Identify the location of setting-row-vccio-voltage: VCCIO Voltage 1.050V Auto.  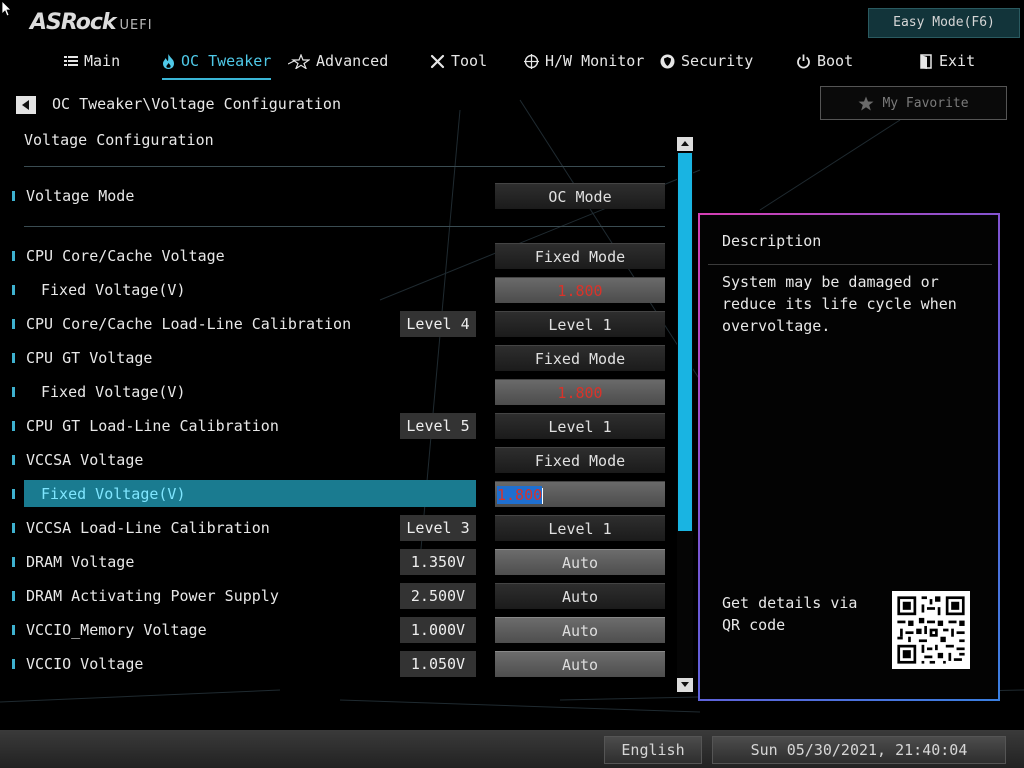
(336, 664).